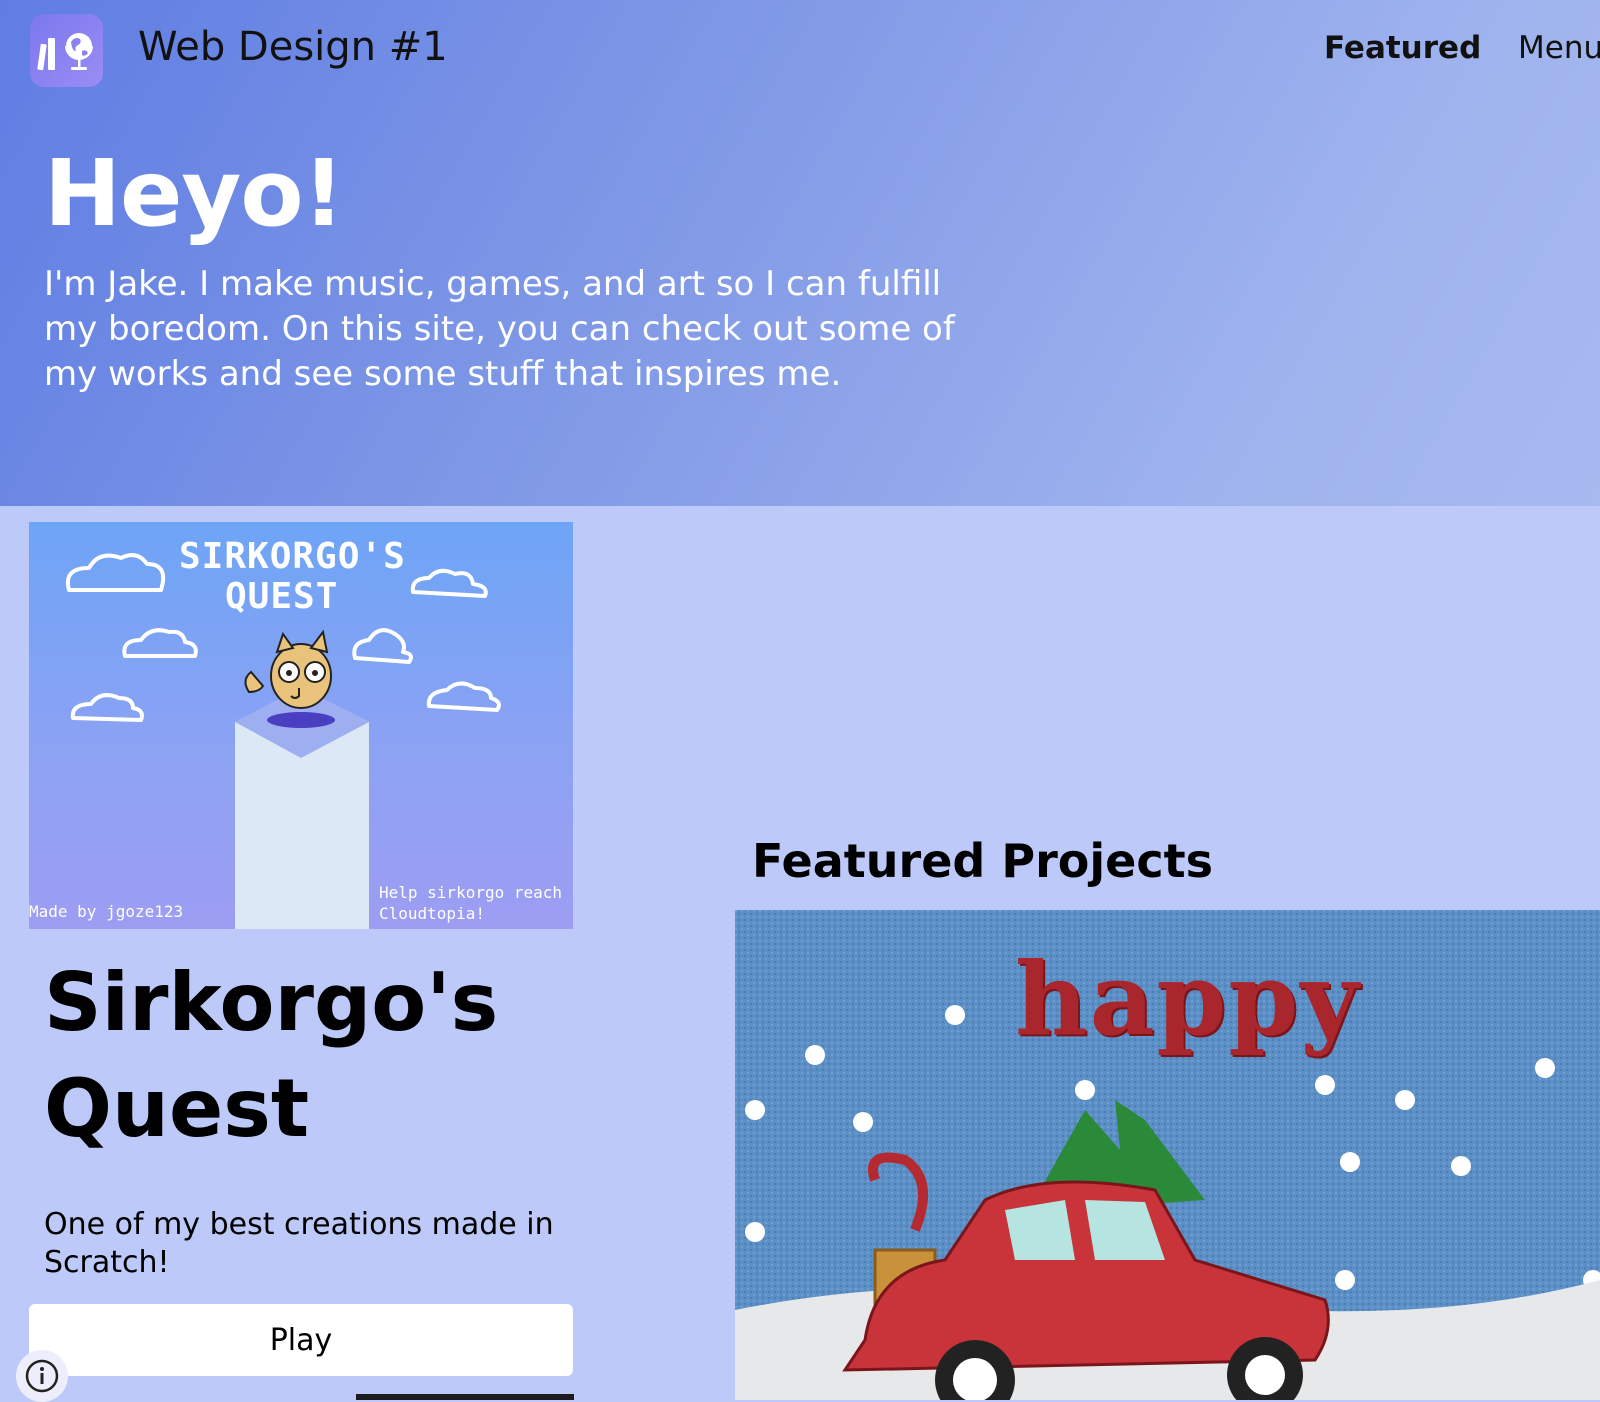 Image resolution: width=1600 pixels, height=1402 pixels. What do you see at coordinates (292, 556) in the screenshot?
I see `cover-title-line-1: SIRKORGO'S` at bounding box center [292, 556].